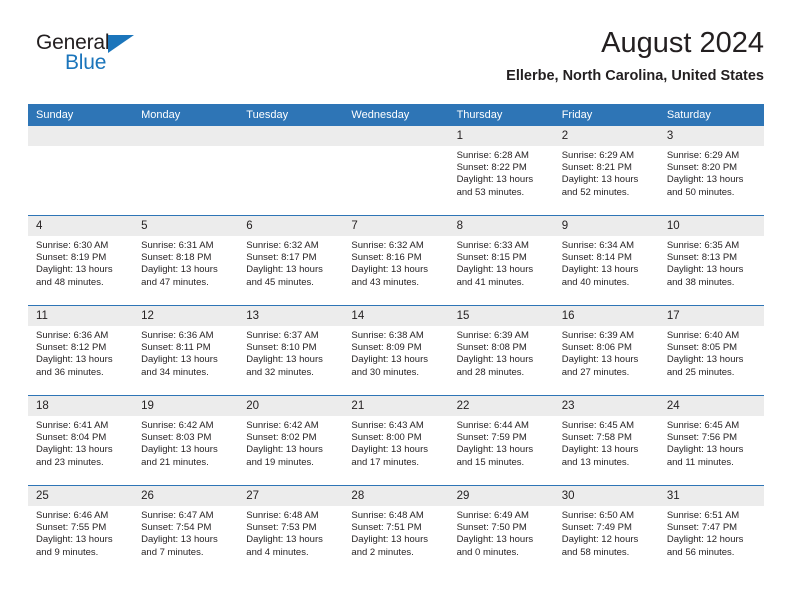 Image resolution: width=792 pixels, height=612 pixels. Describe the element at coordinates (703, 335) in the screenshot. I see `sunrise-text: Sunrise: 6:40 AM` at that location.